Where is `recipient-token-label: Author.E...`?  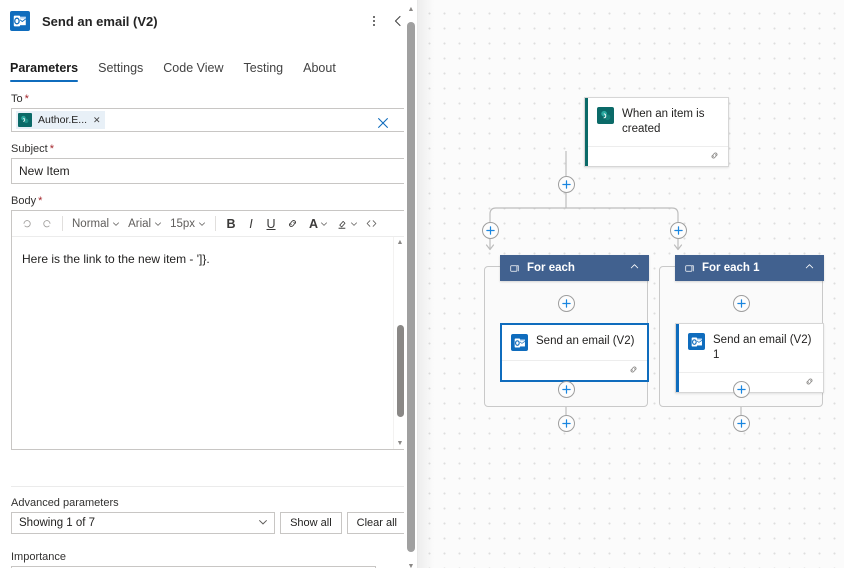 recipient-token-label: Author.E... is located at coordinates (63, 120).